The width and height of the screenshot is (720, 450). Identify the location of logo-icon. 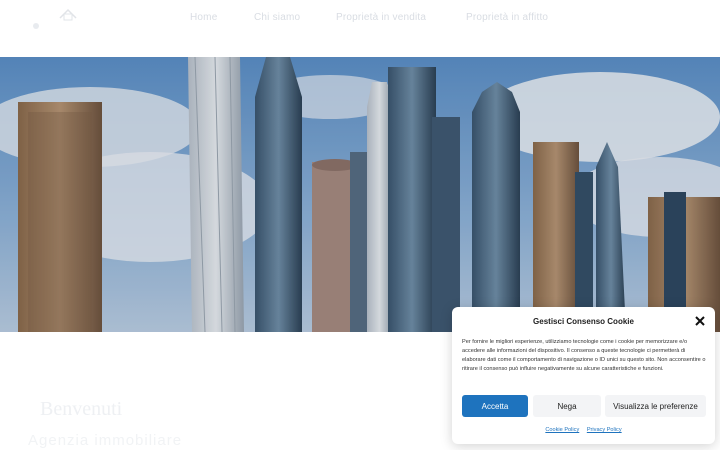
(58, 19).